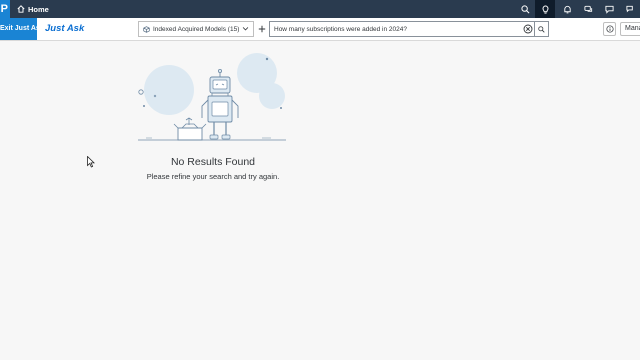  Describe the element at coordinates (38, 9) in the screenshot. I see `home-label: Home` at that location.